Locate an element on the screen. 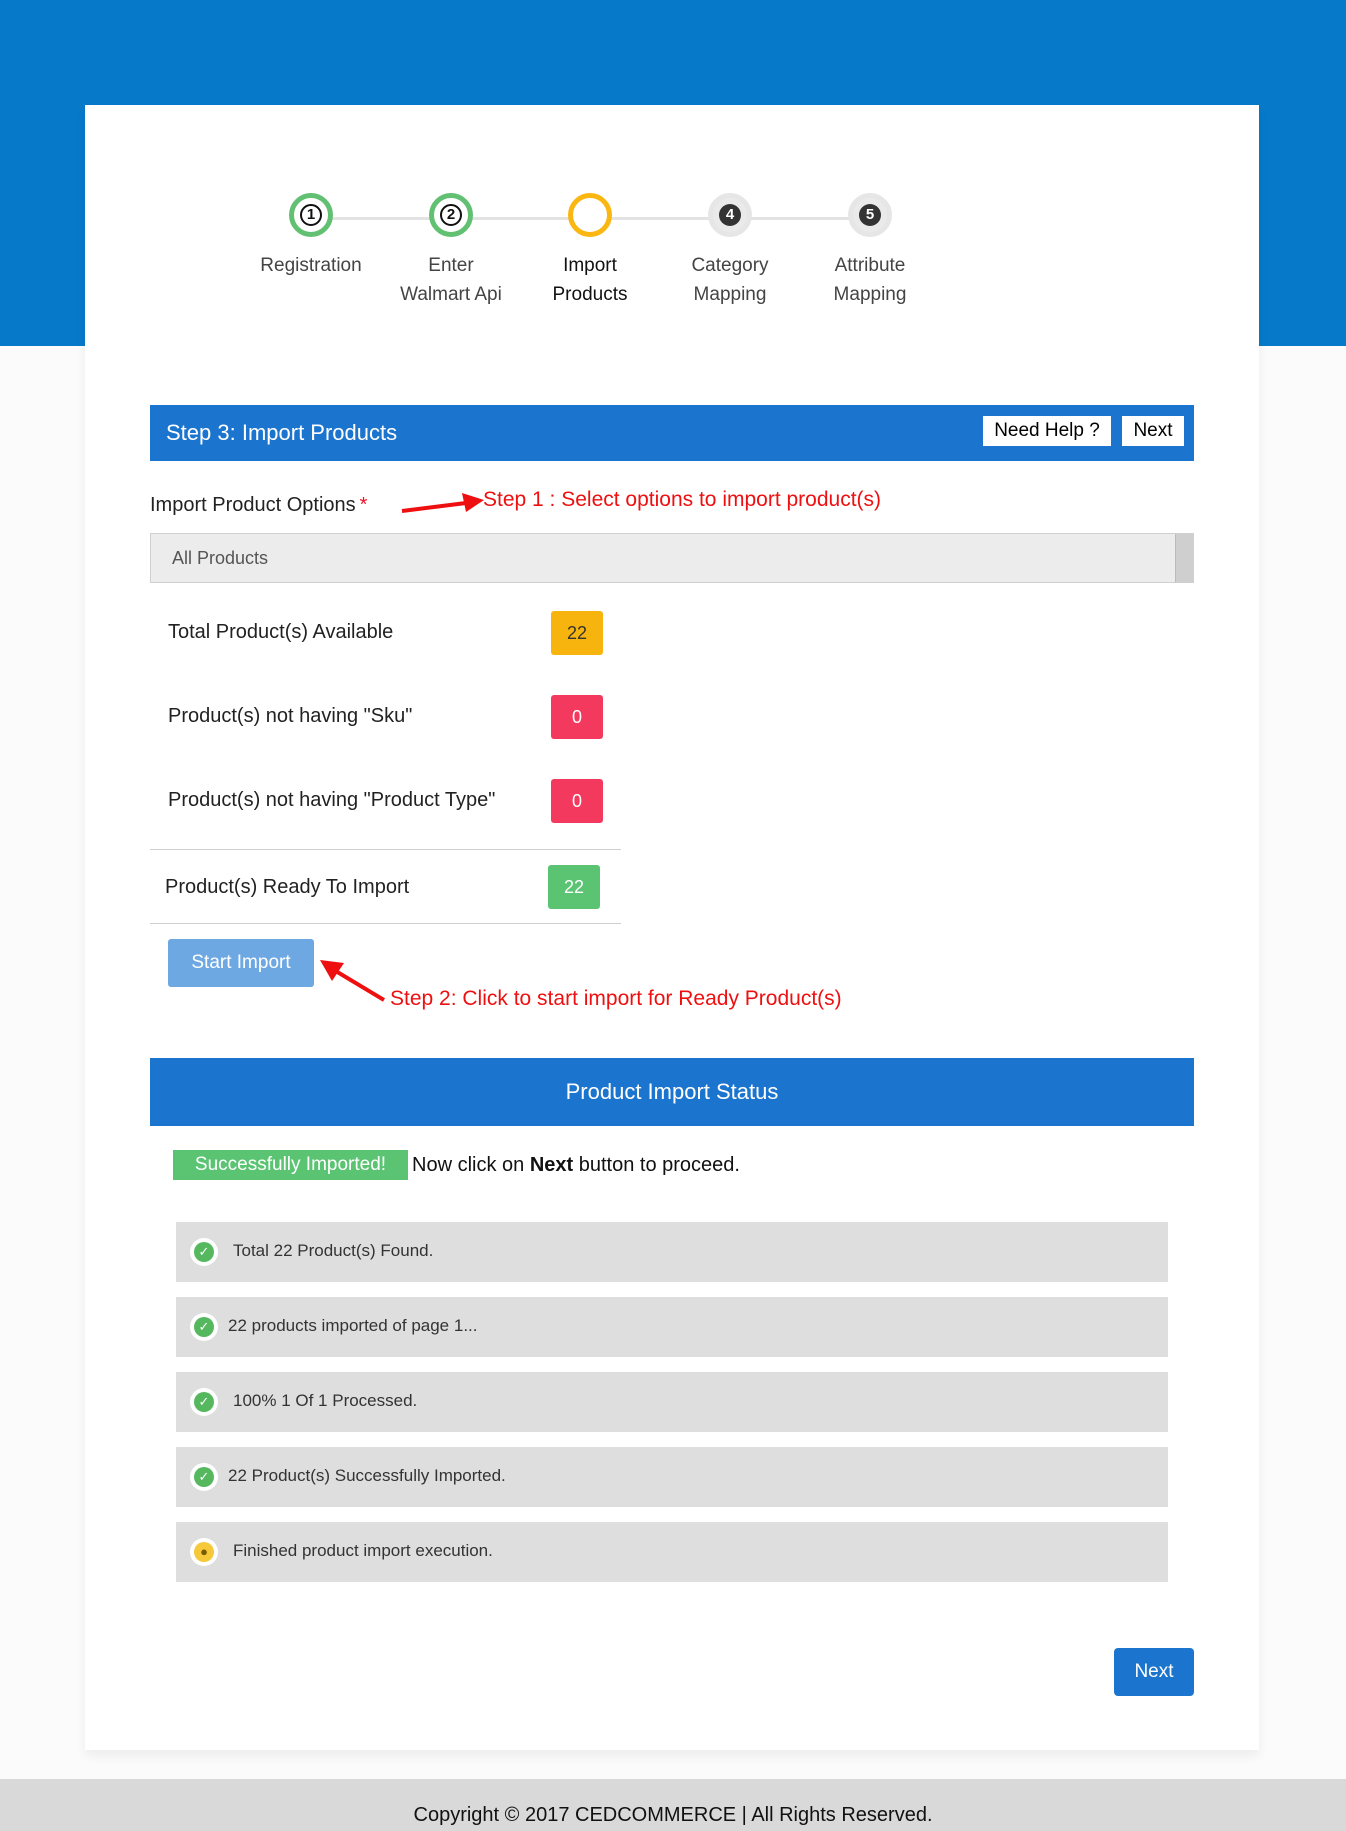  import-options-label: Import Product Options * is located at coordinates (259, 505).